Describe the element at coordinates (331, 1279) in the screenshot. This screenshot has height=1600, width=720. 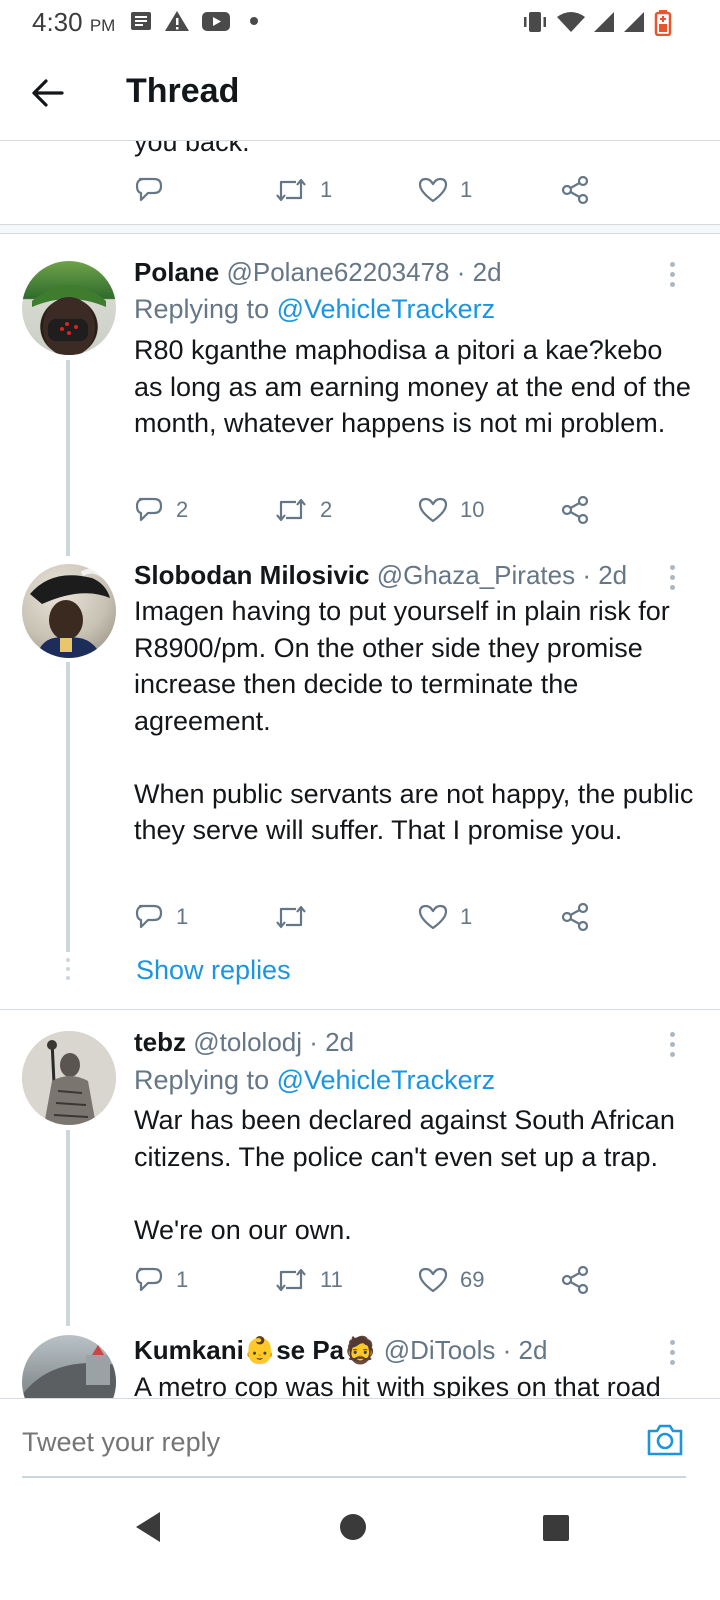
I see `retweet-count: 11` at that location.